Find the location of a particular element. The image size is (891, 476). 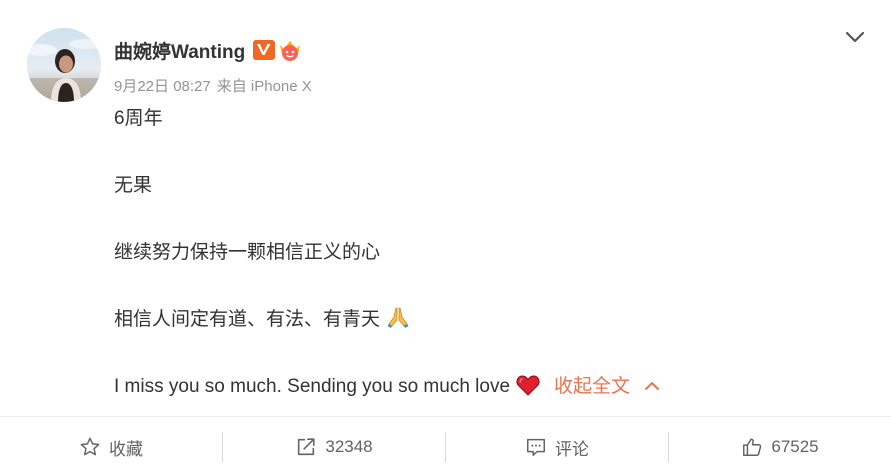

favorite-label: 收藏 is located at coordinates (126, 449).